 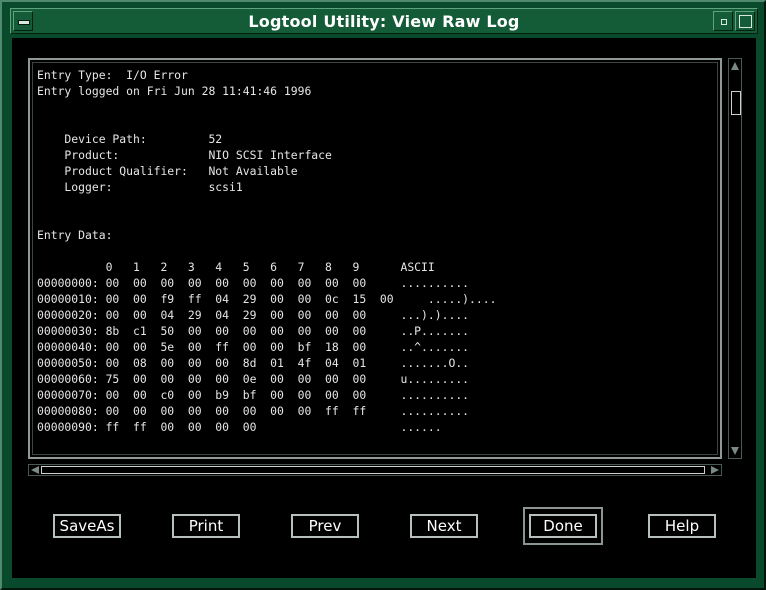 I want to click on minimize-button, so click(x=723, y=21).